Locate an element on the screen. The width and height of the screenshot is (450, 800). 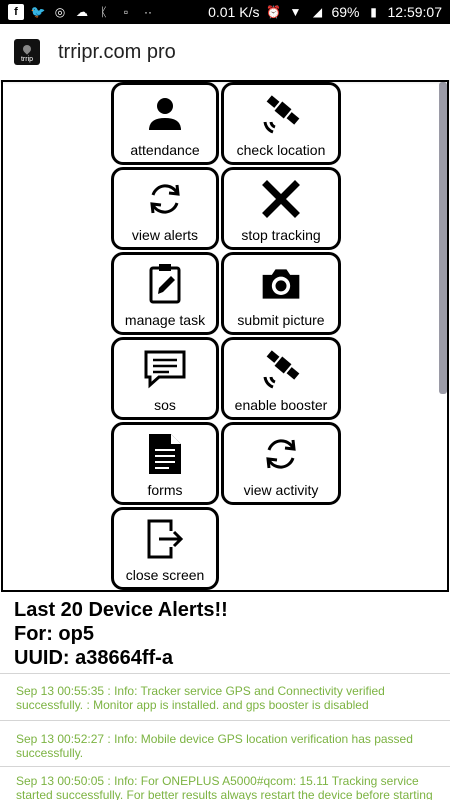
messenger-icon: ☁ is located at coordinates (82, 12).